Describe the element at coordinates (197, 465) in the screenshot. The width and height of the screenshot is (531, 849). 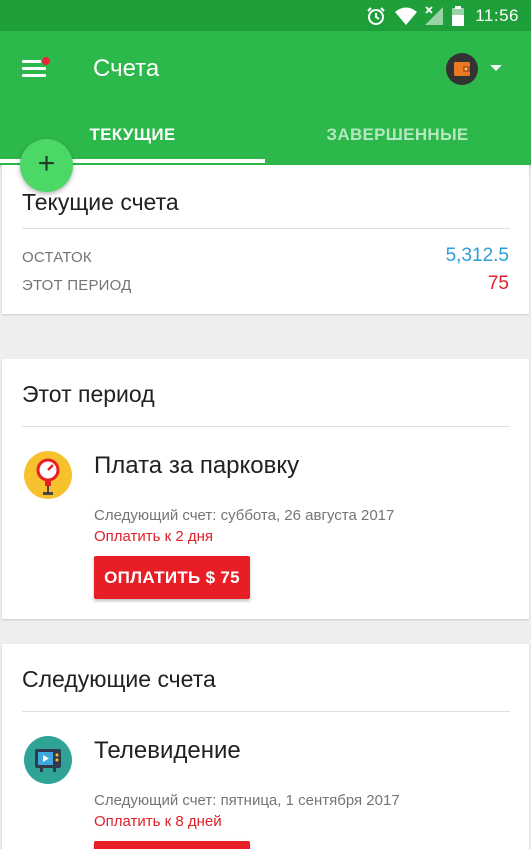
I see `bill-name: Плата за парковку` at that location.